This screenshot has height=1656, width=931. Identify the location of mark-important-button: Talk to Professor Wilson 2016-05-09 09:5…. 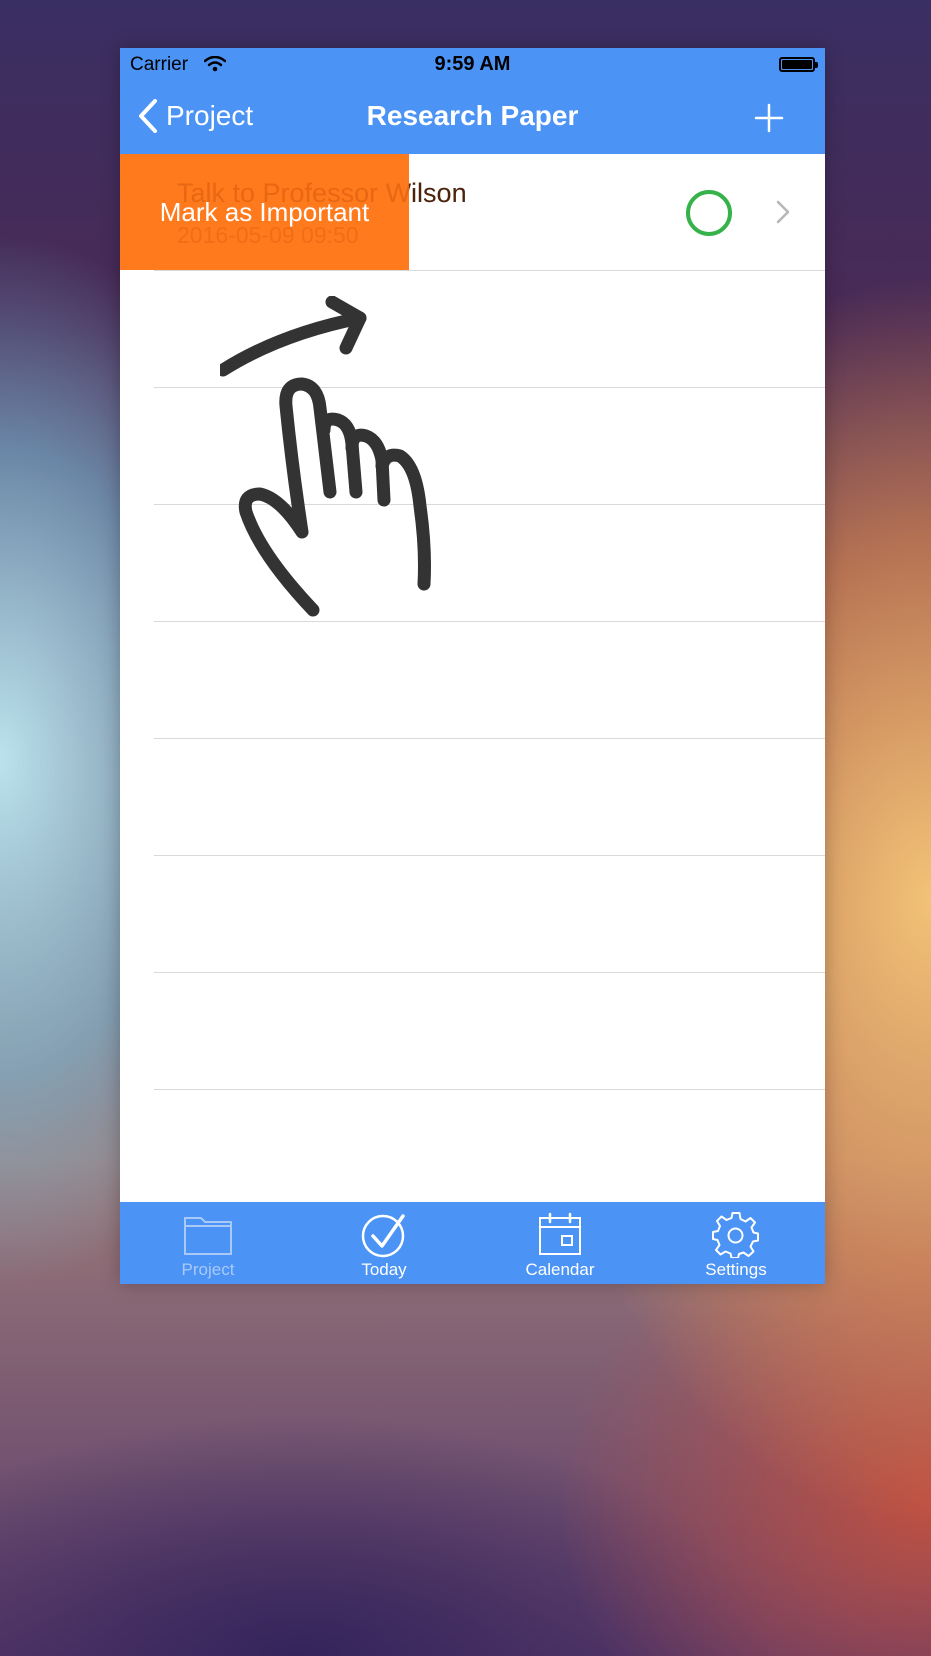
(293, 212).